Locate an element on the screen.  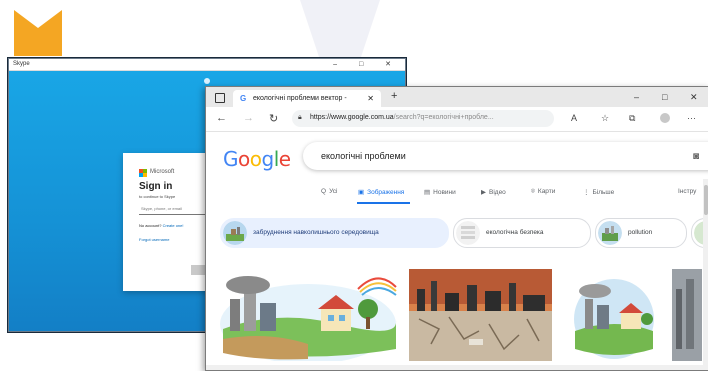
search-query: екологічні проблеми is located at coordinates (363, 156).